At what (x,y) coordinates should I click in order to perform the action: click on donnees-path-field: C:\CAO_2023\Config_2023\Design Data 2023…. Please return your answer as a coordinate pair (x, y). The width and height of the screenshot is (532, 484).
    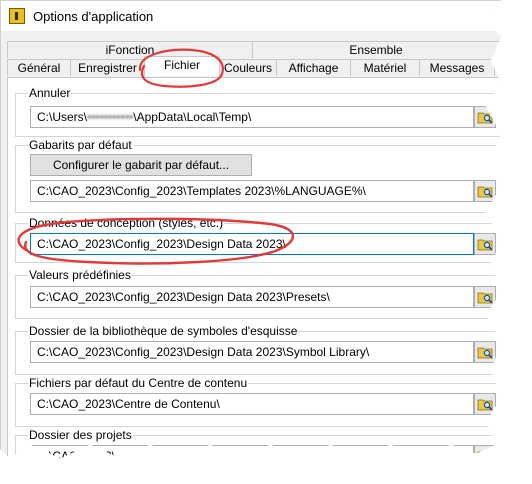
    Looking at the image, I should click on (252, 244).